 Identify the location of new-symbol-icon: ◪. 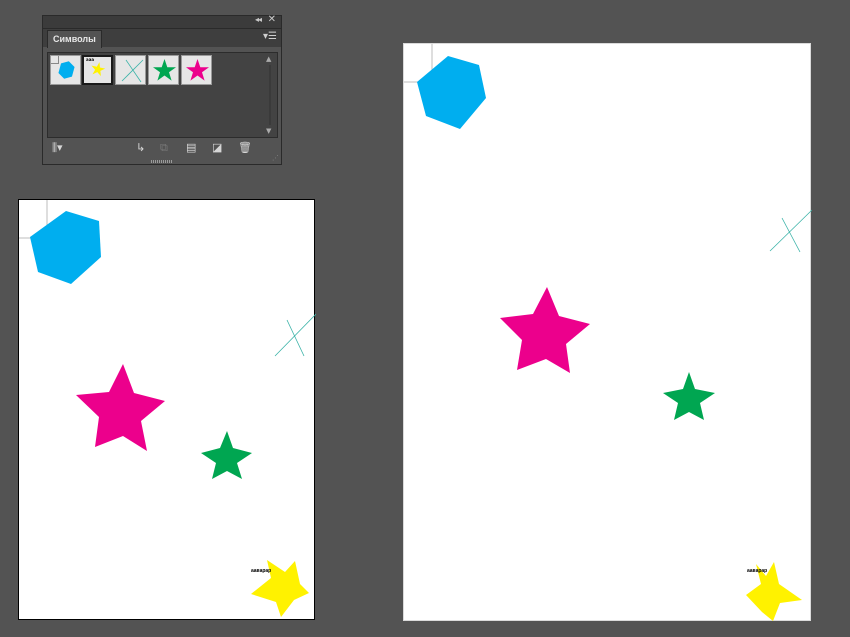
(217, 147).